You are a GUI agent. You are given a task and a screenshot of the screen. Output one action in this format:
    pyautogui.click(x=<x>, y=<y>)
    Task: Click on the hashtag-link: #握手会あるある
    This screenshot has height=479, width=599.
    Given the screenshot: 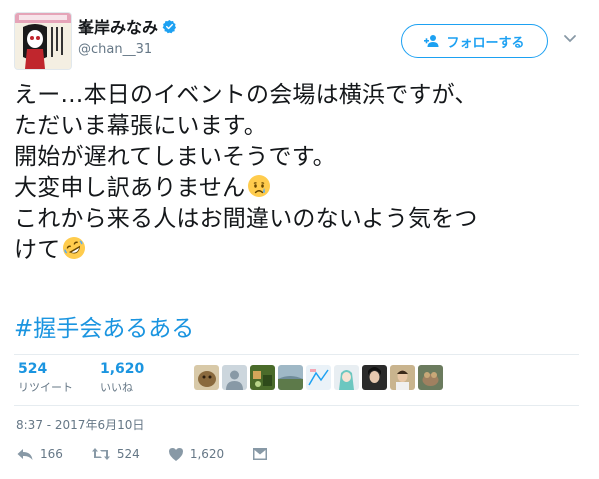 What is the action you would take?
    pyautogui.click(x=104, y=326)
    